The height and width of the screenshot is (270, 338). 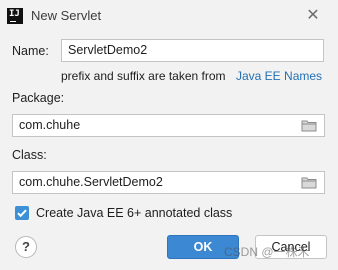 I want to click on intellij-logo-icon: IJ, so click(x=15, y=16).